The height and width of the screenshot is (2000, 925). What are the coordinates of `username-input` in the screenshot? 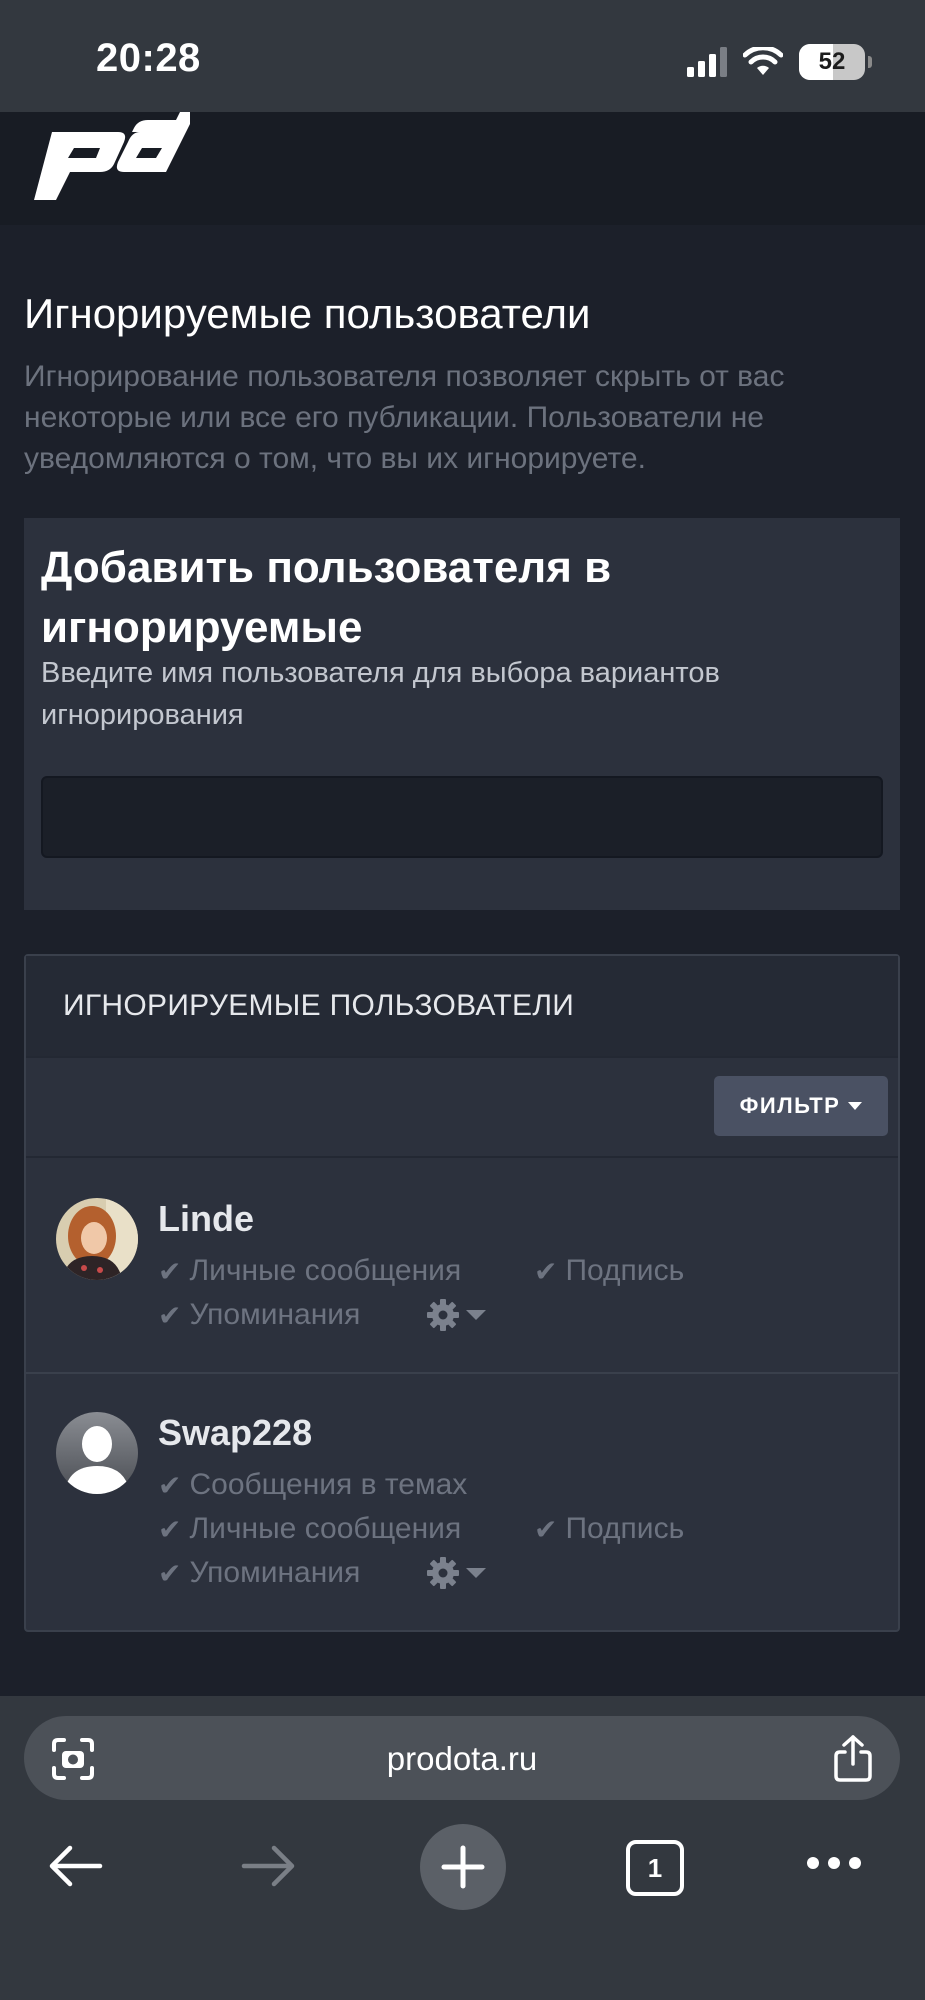 It's located at (462, 817).